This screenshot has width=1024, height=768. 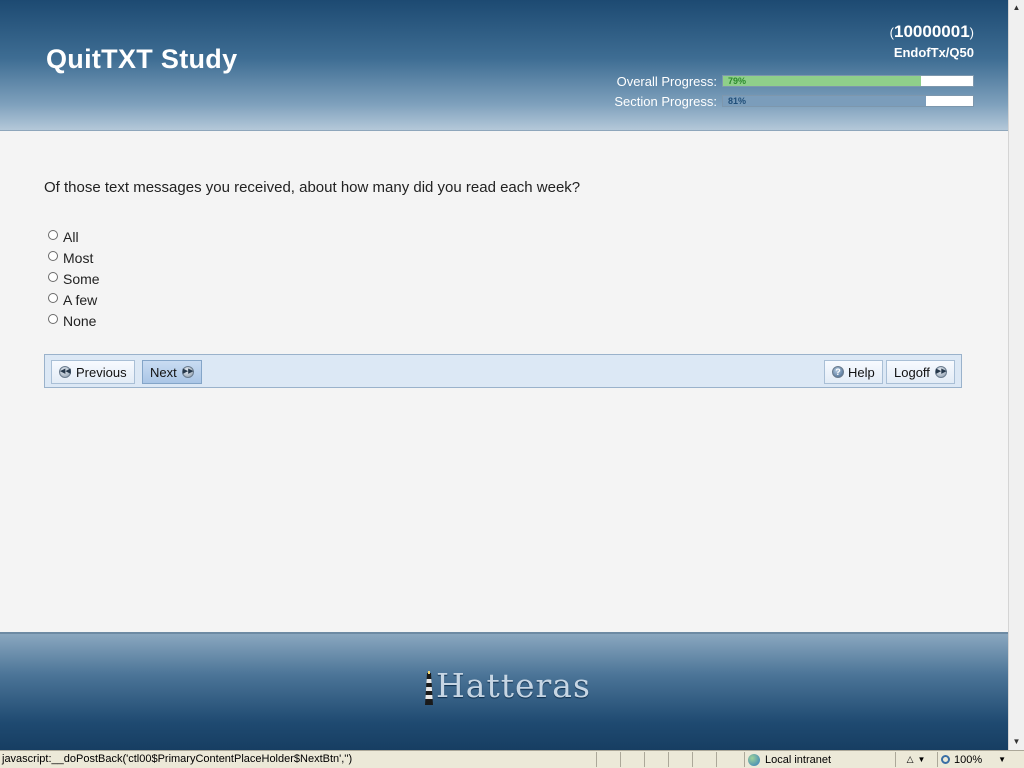 I want to click on previous-button-label: Previous, so click(x=101, y=372).